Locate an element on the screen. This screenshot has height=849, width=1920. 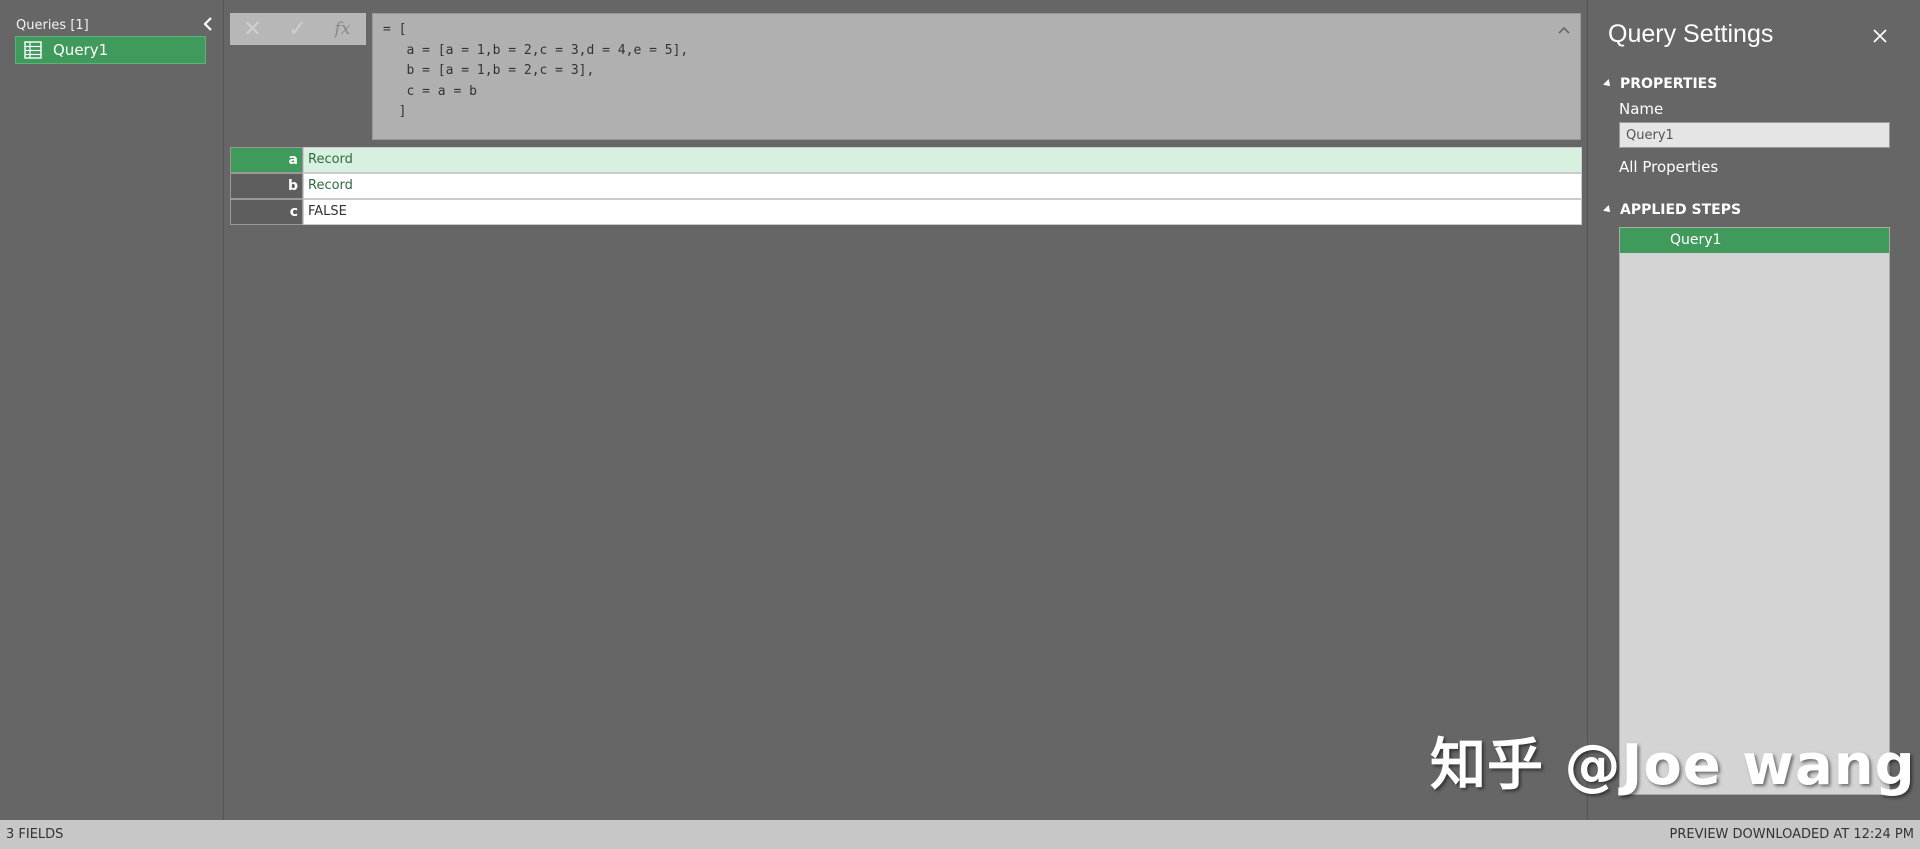
watermark: 知乎 @Joe wang is located at coordinates (1673, 765).